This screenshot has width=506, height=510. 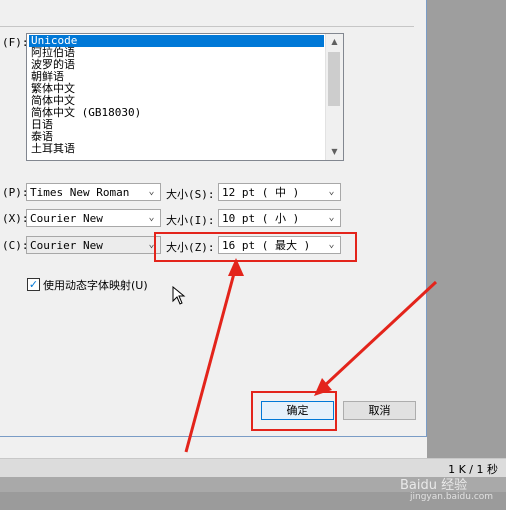 I want to click on background-window, so click(x=466, y=229).